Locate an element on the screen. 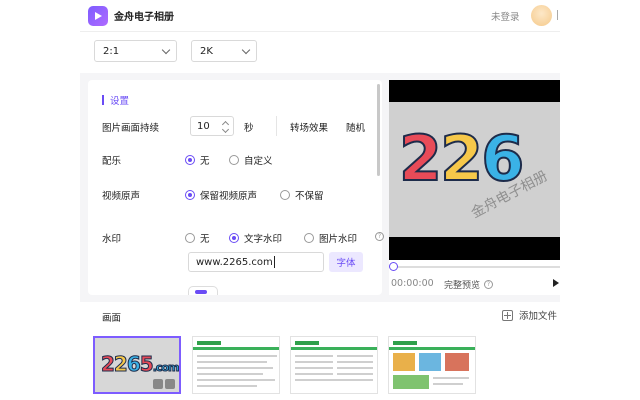 Image resolution: width=640 pixels, height=400 pixels. collapsed-option is located at coordinates (203, 290).